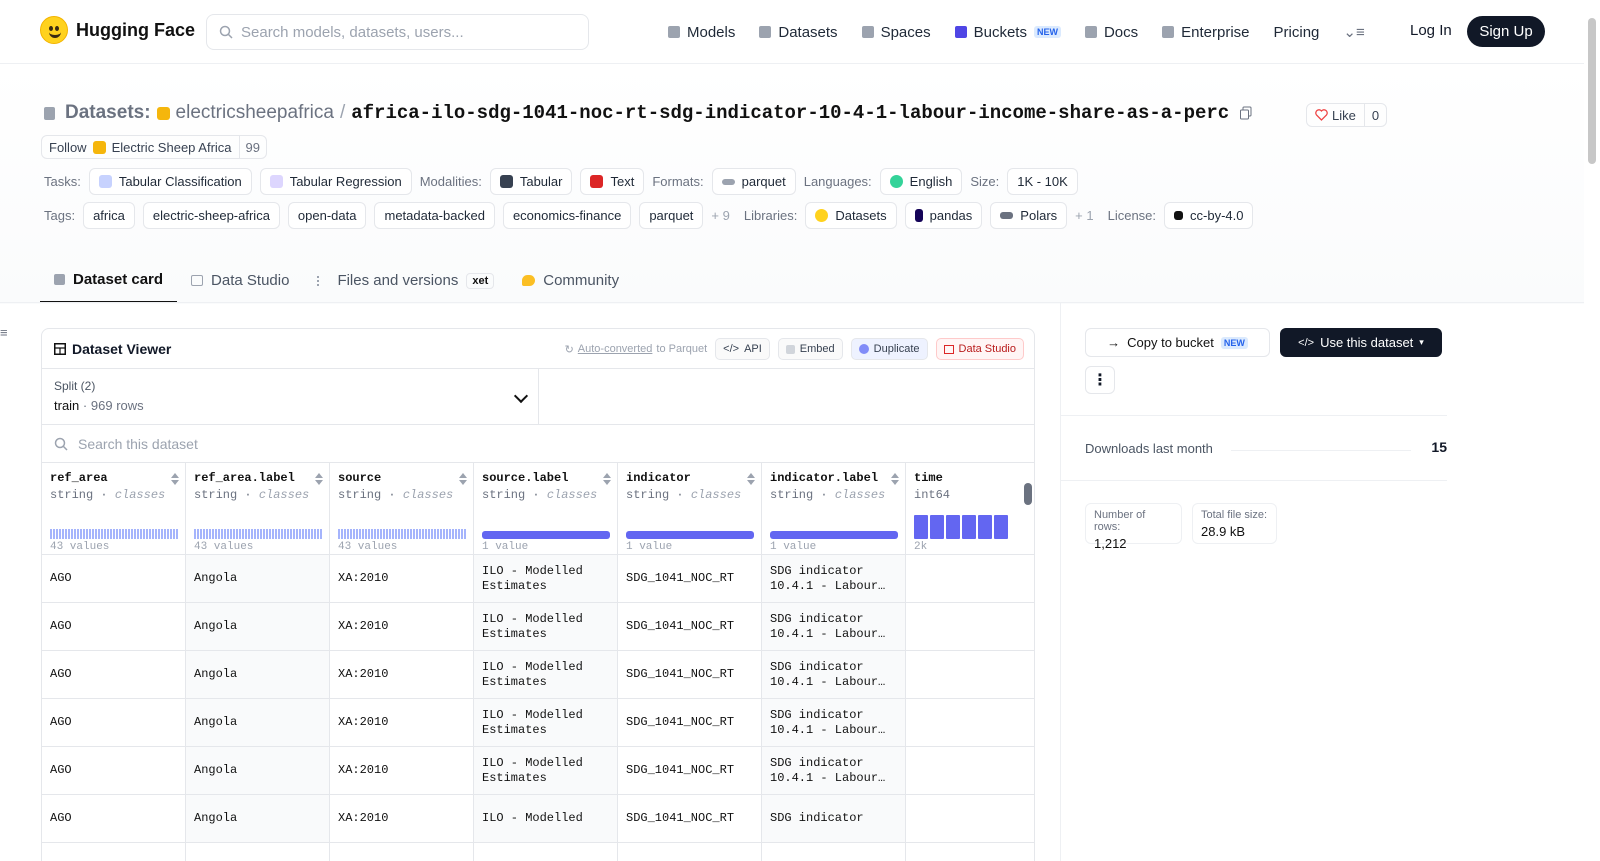 Image resolution: width=1600 pixels, height=861 pixels. I want to click on tag-chip: parquet, so click(671, 215).